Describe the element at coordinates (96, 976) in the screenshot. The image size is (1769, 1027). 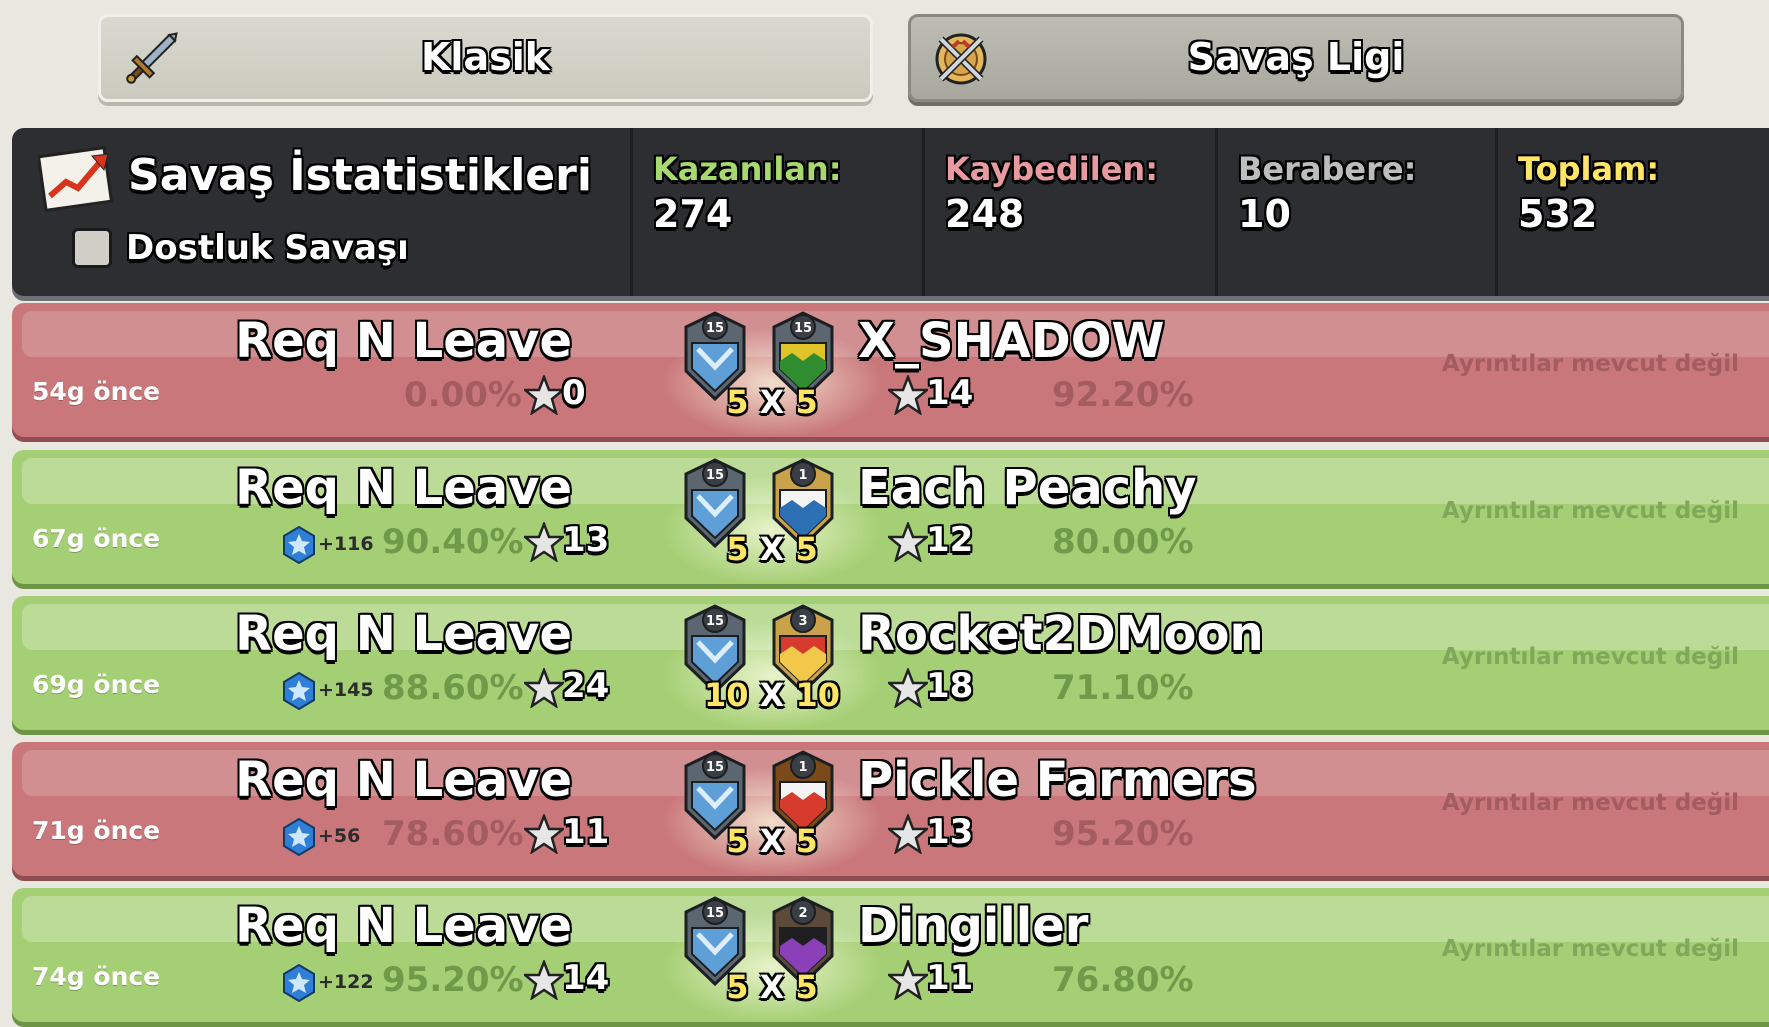
I see `war-time-ago: 74g önce` at that location.